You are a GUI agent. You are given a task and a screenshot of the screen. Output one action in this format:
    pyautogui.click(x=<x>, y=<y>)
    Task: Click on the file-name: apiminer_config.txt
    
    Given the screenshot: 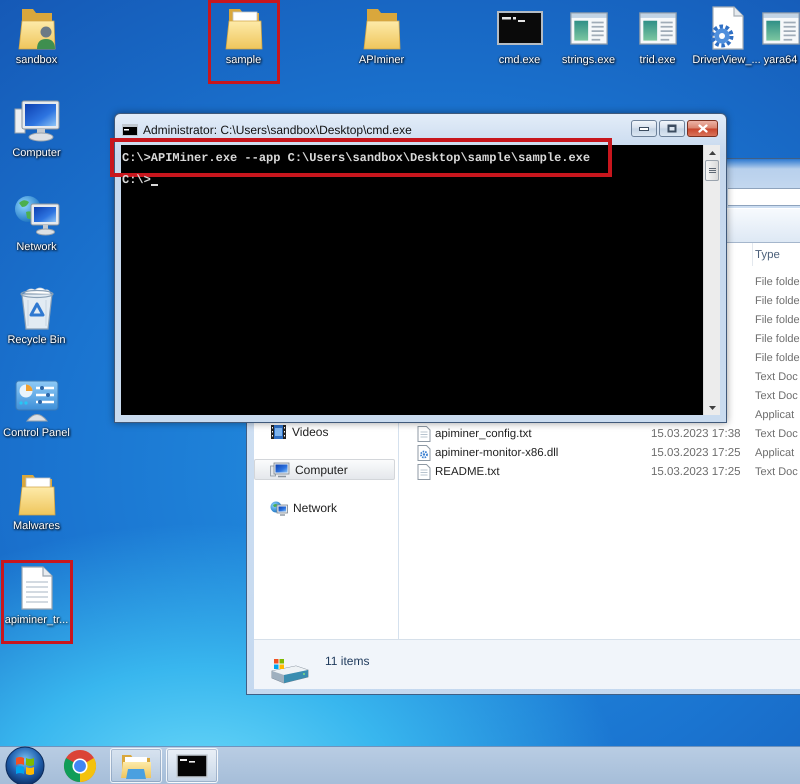 What is the action you would take?
    pyautogui.click(x=483, y=434)
    